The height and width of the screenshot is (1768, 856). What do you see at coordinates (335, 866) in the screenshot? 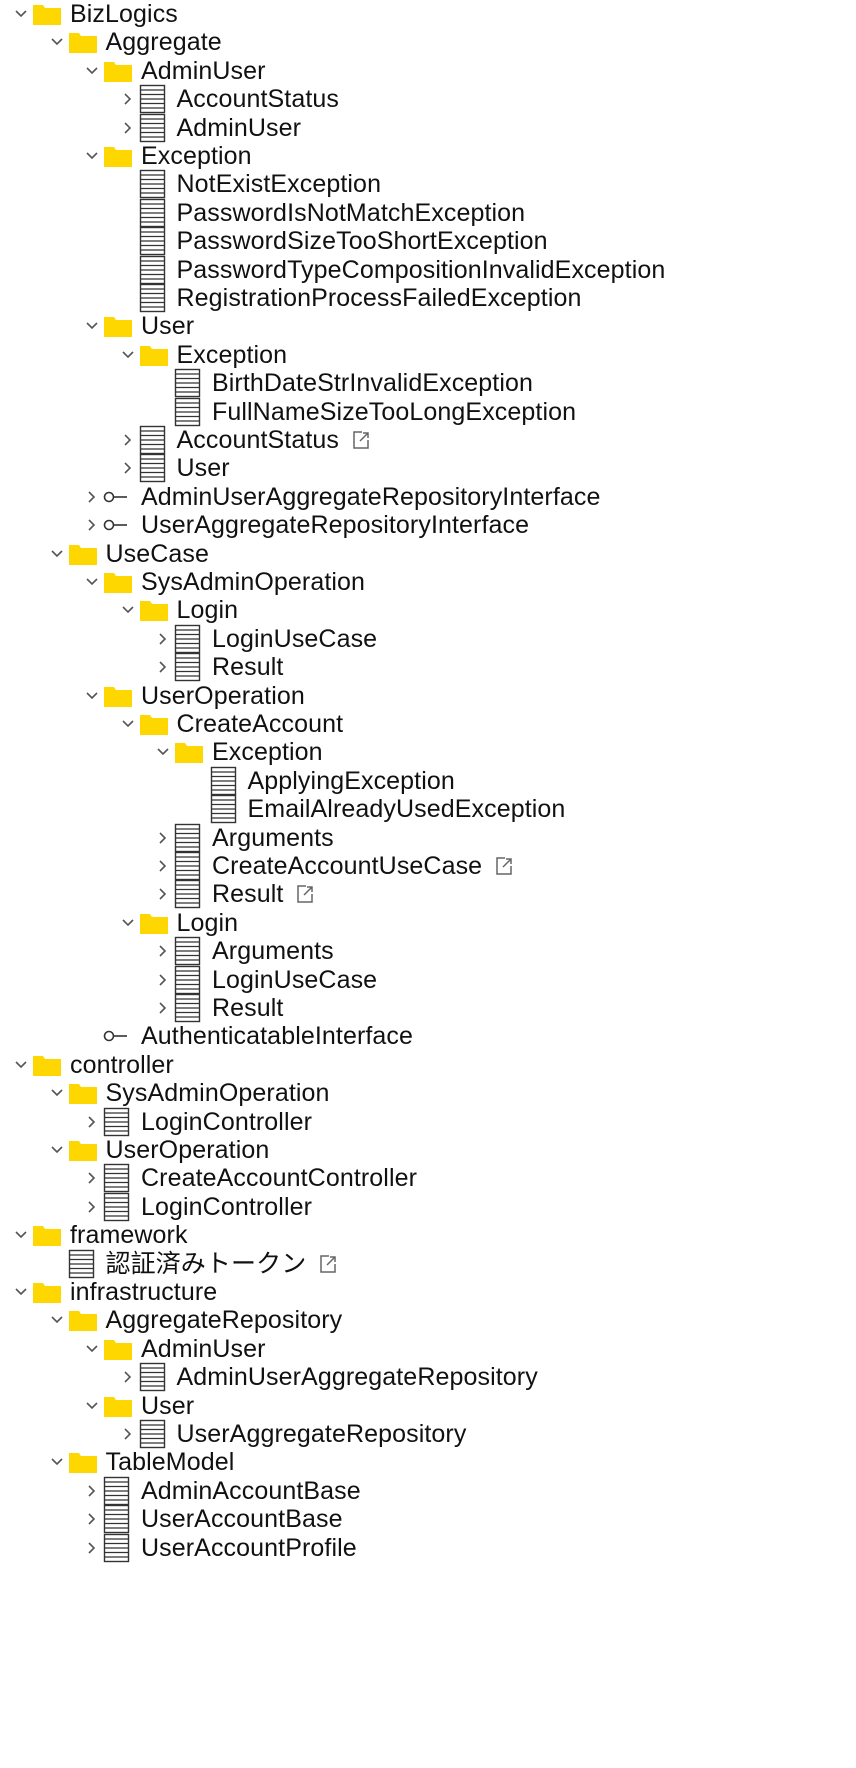
I see `tree-node-class-create-account-use-case: CreateAccountUseCase` at bounding box center [335, 866].